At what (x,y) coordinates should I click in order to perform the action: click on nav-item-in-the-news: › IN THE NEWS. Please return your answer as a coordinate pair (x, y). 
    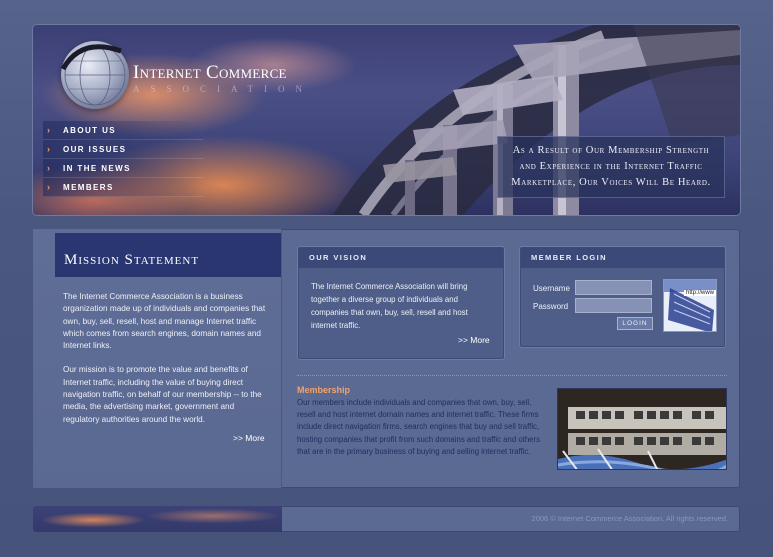
    Looking at the image, I should click on (123, 168).